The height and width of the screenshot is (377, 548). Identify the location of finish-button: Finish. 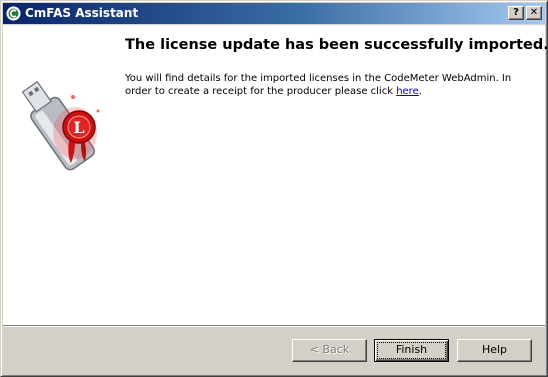
(411, 350).